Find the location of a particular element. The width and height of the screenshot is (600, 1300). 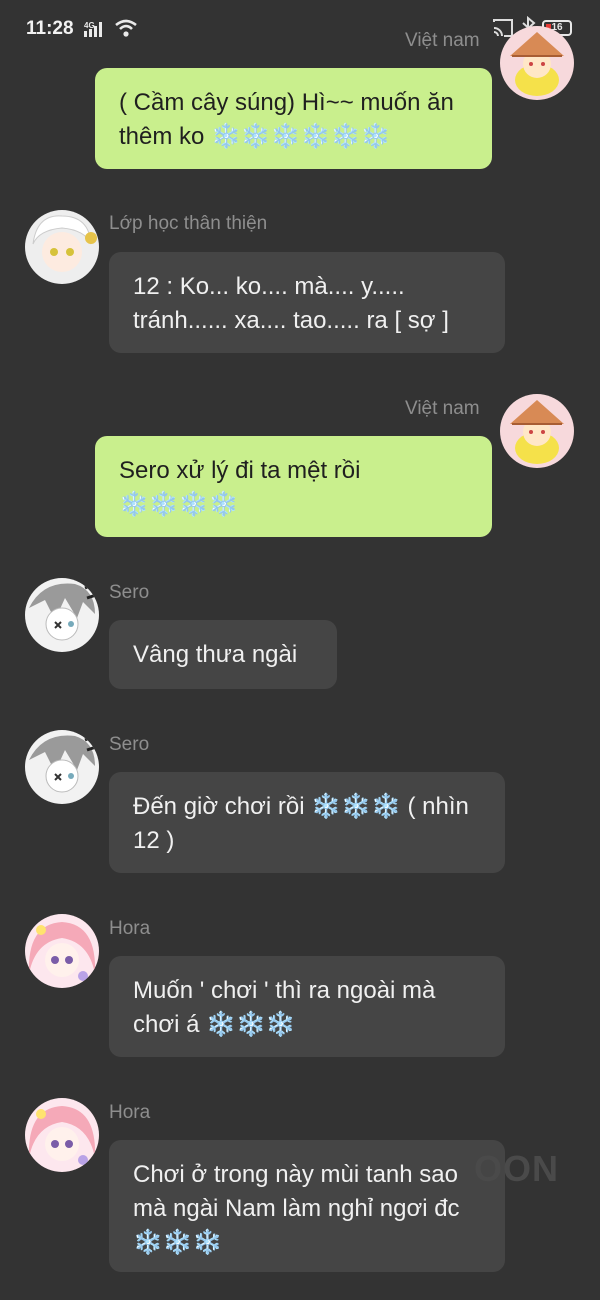

network-type-label: 4G is located at coordinates (89, 25).